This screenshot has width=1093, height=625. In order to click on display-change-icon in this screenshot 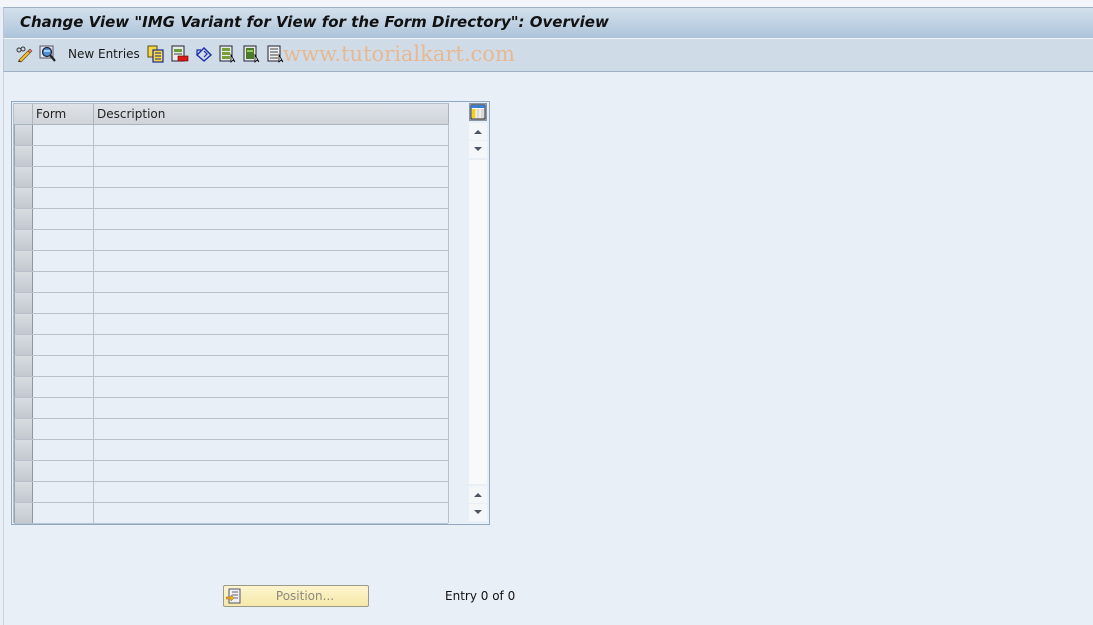, I will do `click(24, 54)`.